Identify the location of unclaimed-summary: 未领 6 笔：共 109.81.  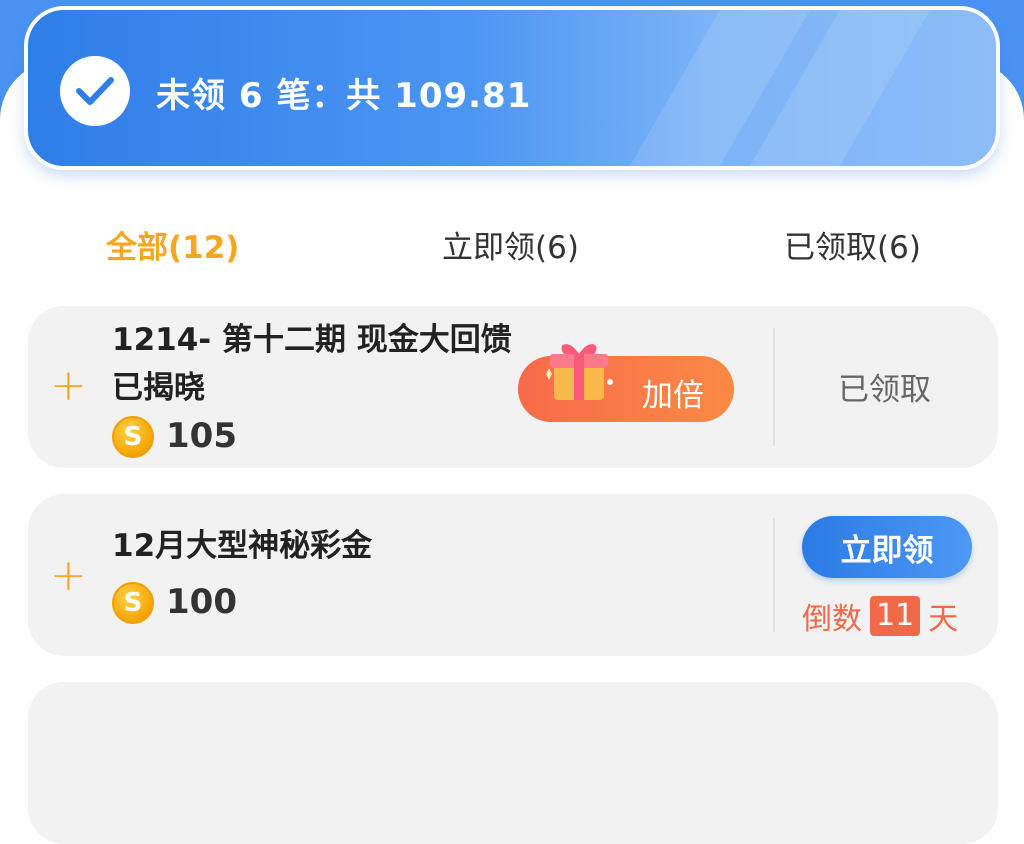
(344, 96).